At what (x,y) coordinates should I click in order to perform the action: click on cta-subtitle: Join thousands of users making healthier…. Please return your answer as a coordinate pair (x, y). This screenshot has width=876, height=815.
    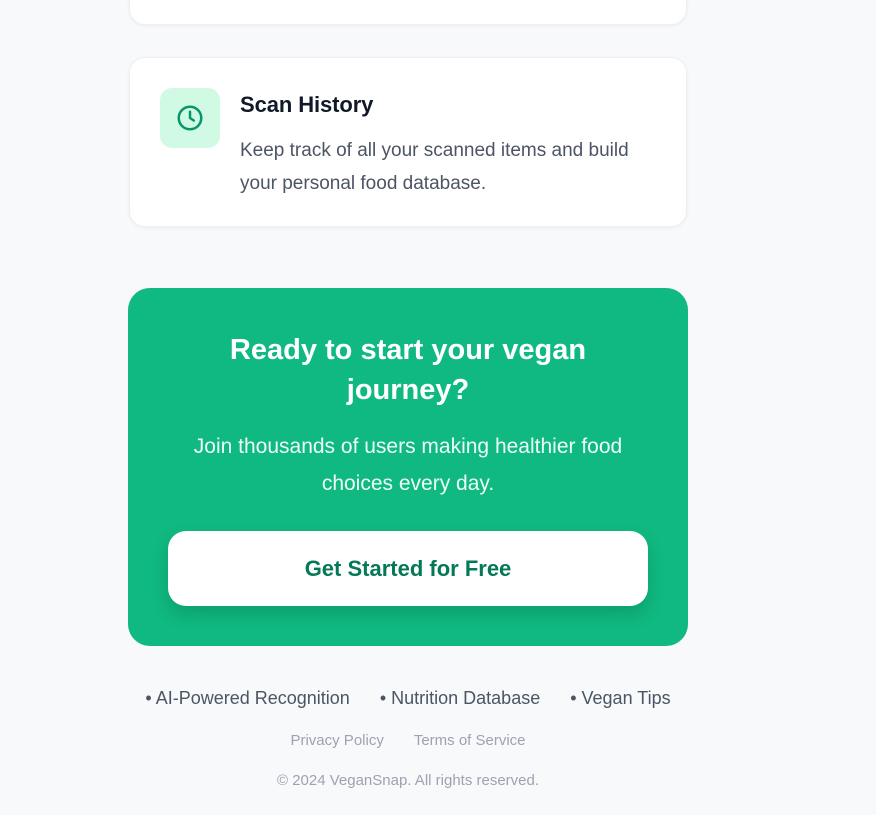
    Looking at the image, I should click on (408, 465).